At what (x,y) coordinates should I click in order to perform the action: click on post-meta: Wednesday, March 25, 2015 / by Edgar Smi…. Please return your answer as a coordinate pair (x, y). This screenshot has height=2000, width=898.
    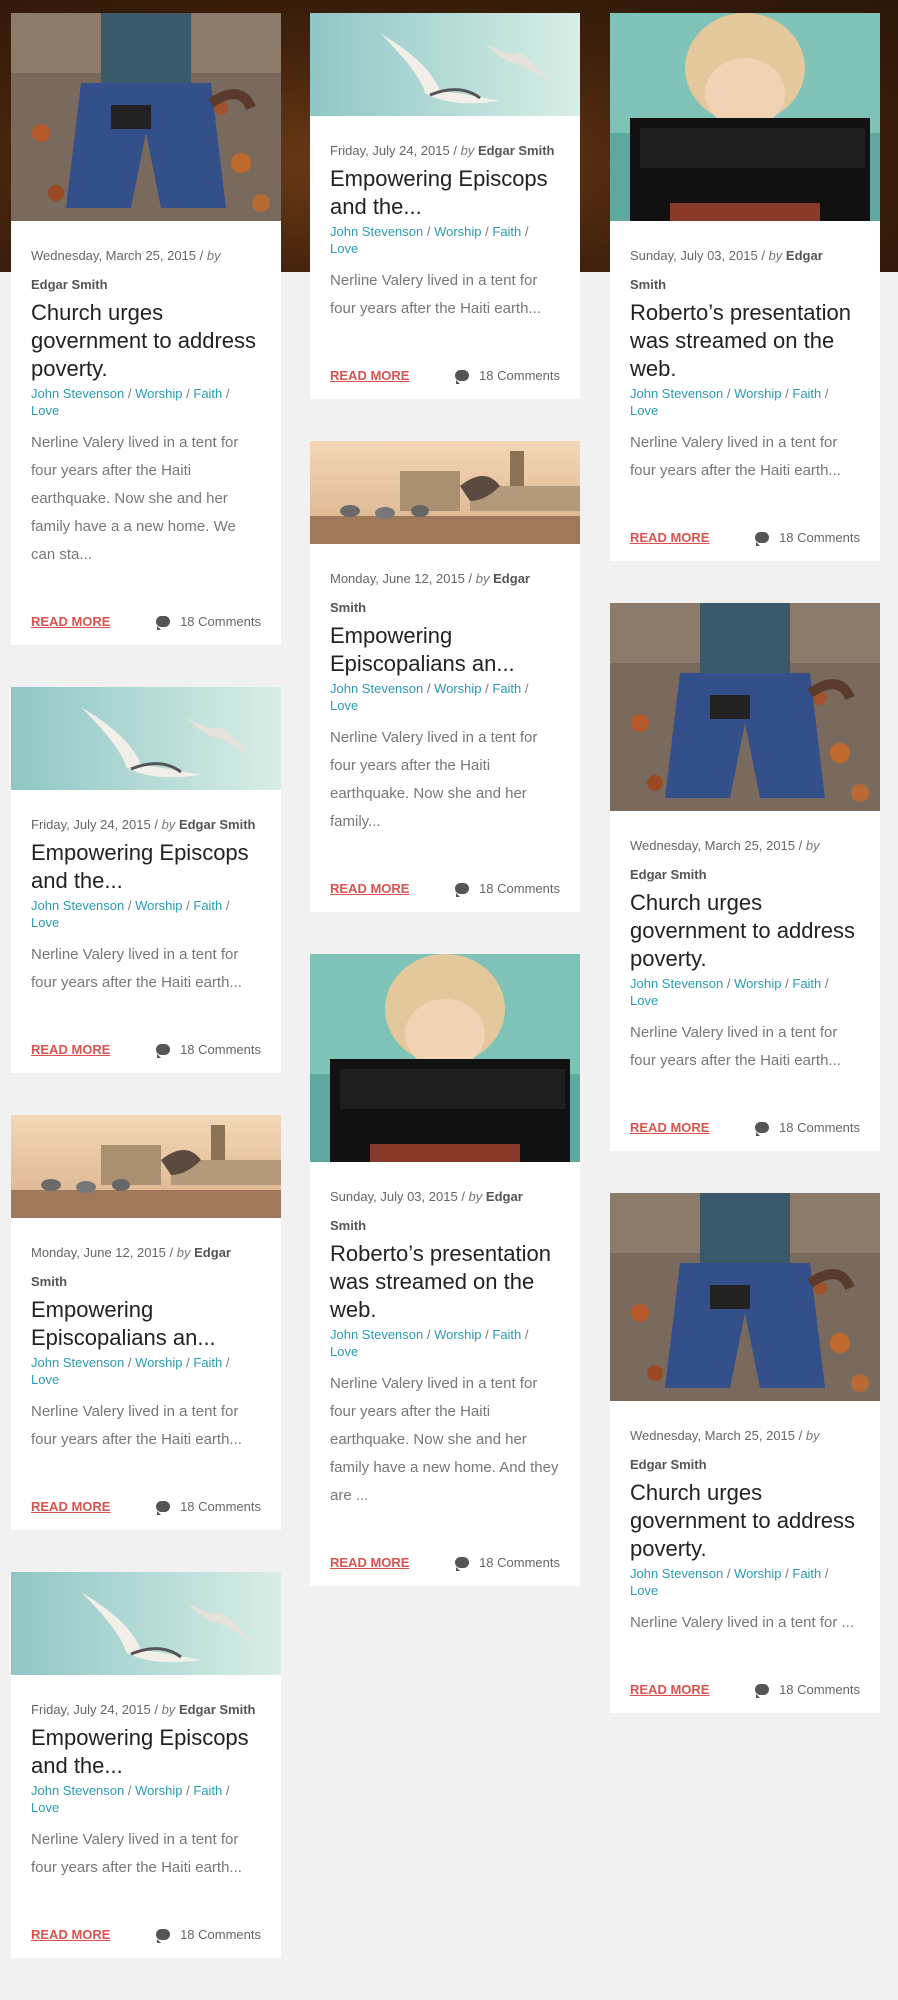
    Looking at the image, I should click on (725, 1450).